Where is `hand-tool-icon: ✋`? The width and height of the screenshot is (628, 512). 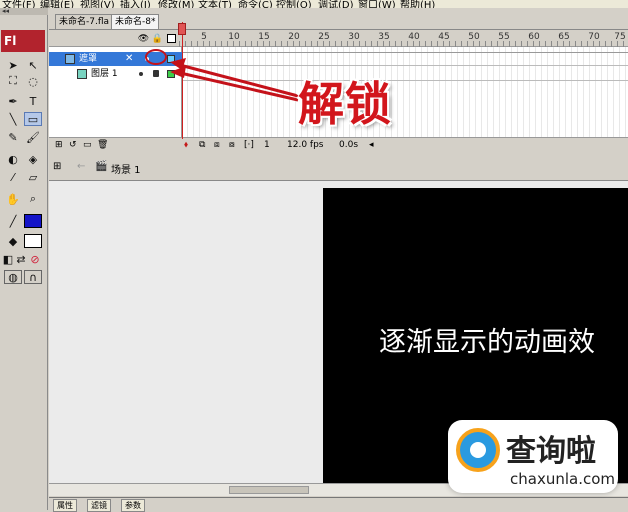
hand-tool-icon: ✋ is located at coordinates (13, 199).